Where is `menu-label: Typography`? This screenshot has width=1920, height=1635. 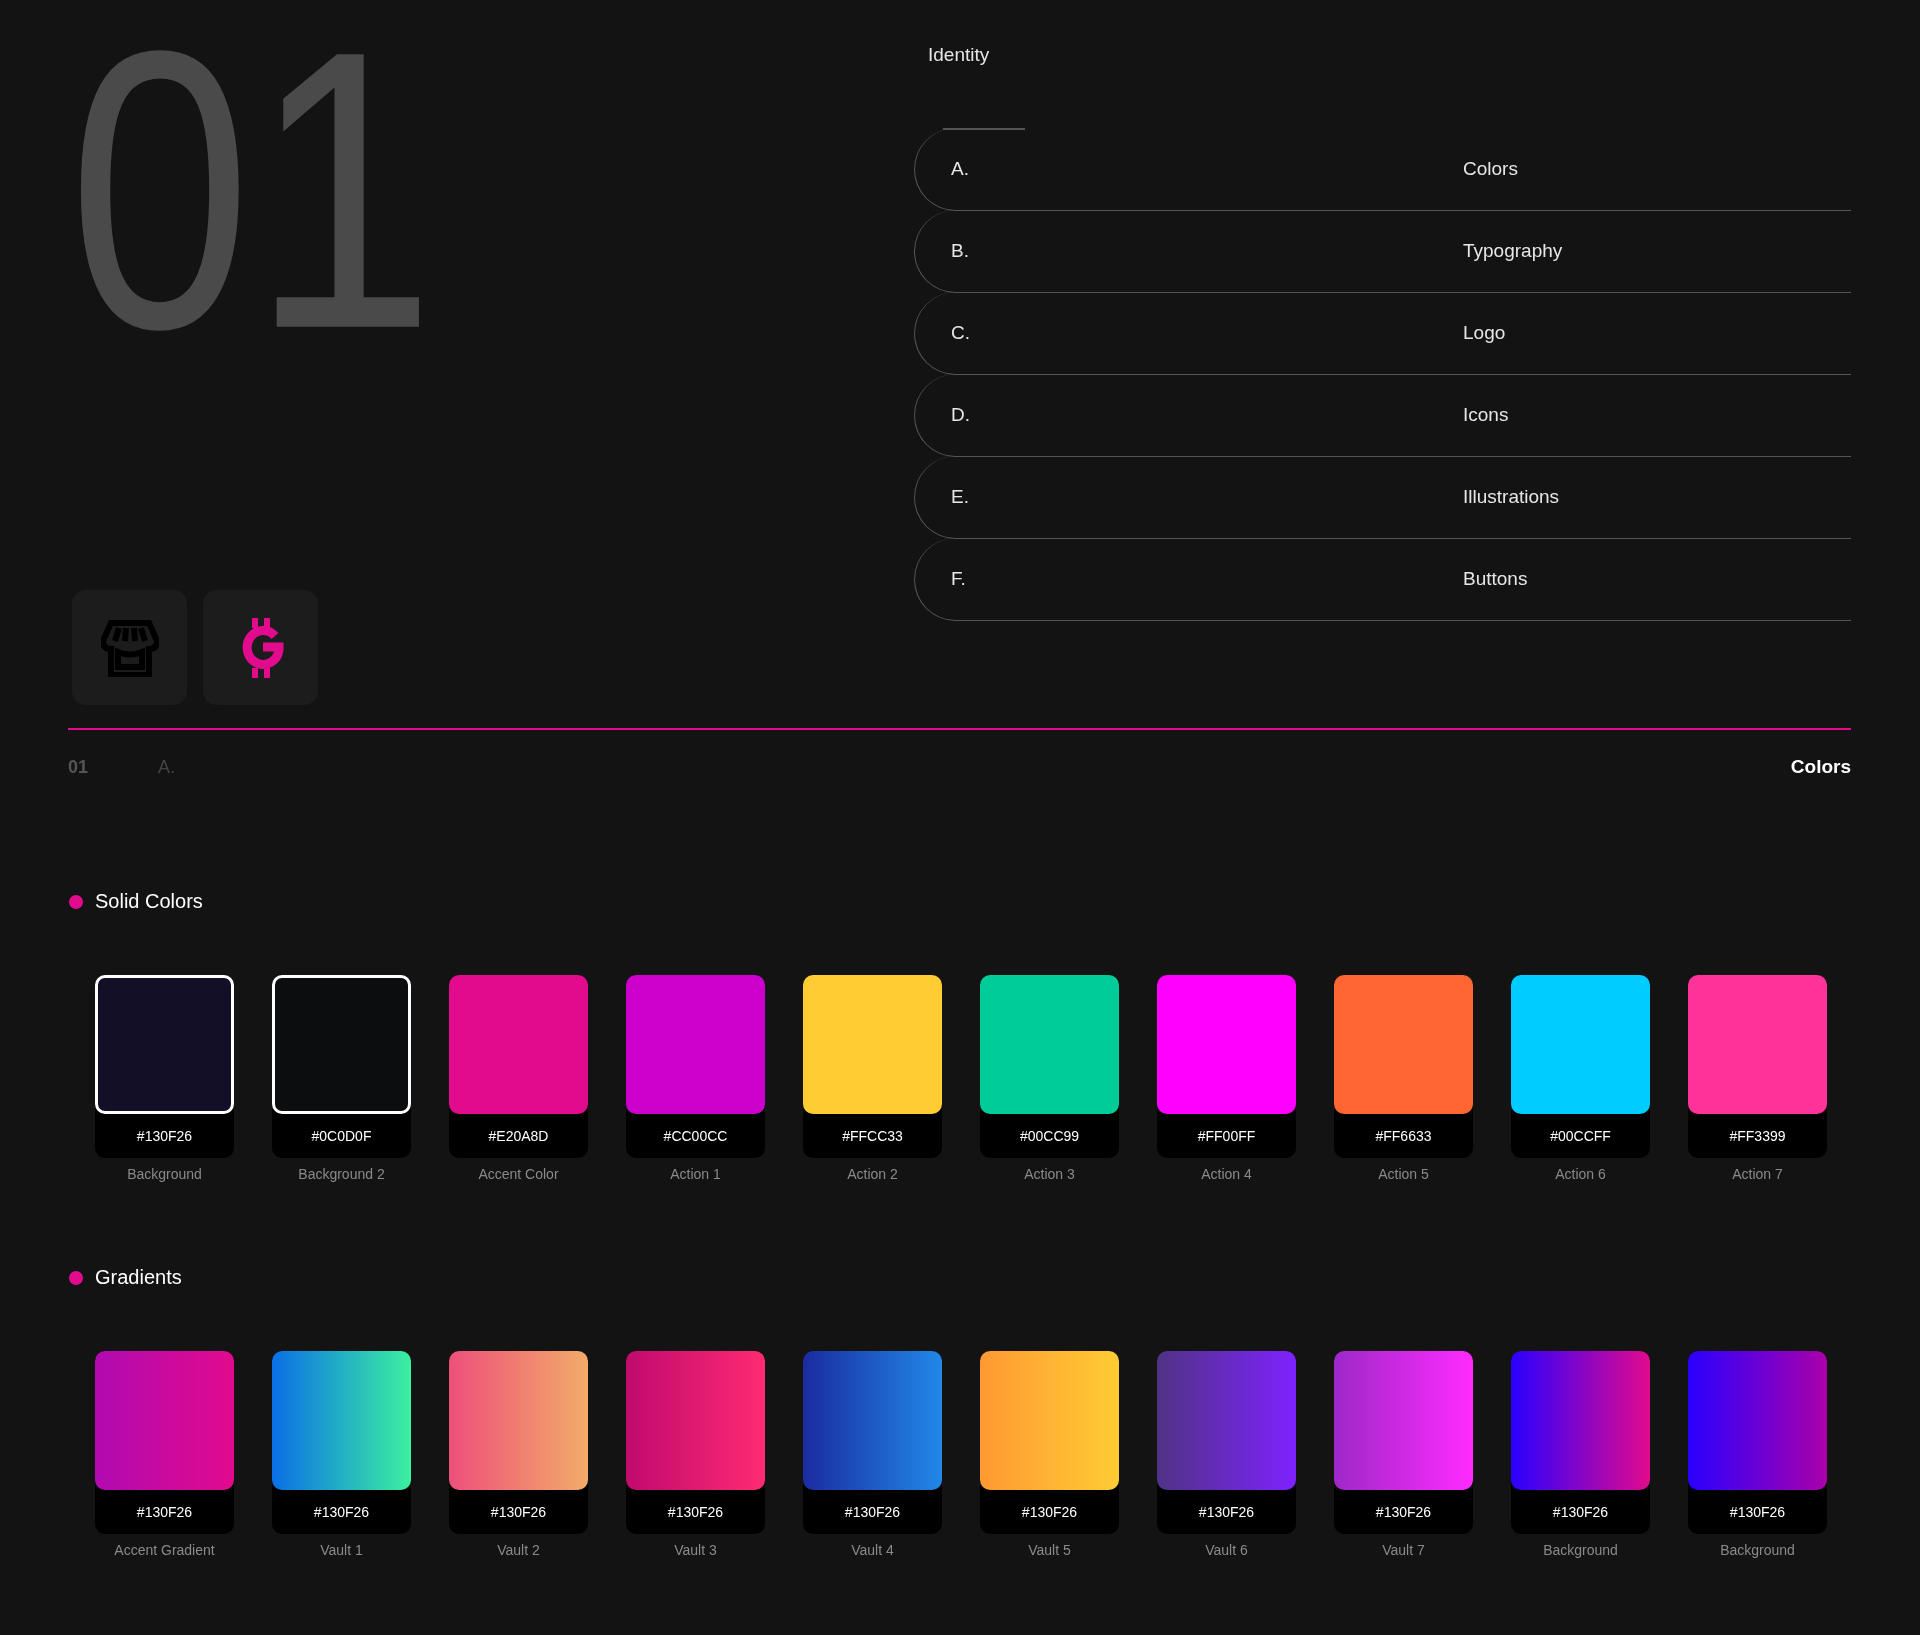 menu-label: Typography is located at coordinates (1513, 251).